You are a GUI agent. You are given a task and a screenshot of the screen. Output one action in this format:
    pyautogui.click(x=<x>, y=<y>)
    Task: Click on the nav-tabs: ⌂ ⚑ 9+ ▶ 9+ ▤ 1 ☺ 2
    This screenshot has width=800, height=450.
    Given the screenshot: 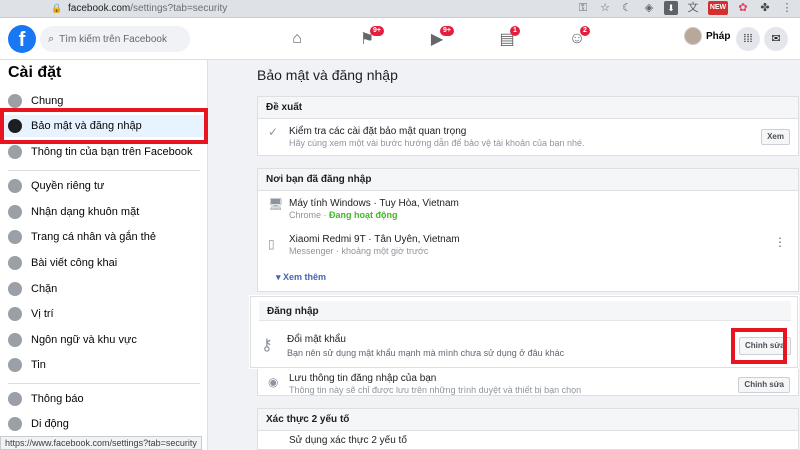 What is the action you would take?
    pyautogui.click(x=437, y=39)
    